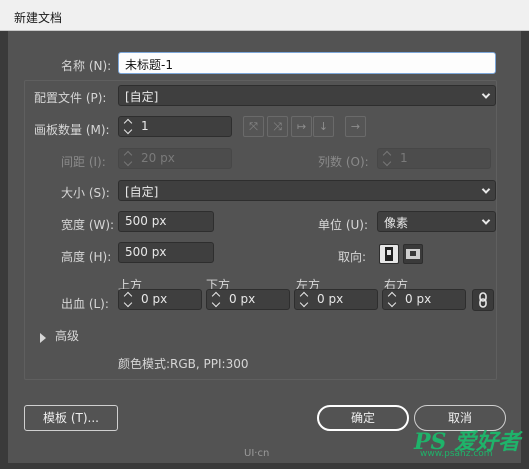  What do you see at coordinates (154, 299) in the screenshot?
I see `bleed-top-value: 0 px` at bounding box center [154, 299].